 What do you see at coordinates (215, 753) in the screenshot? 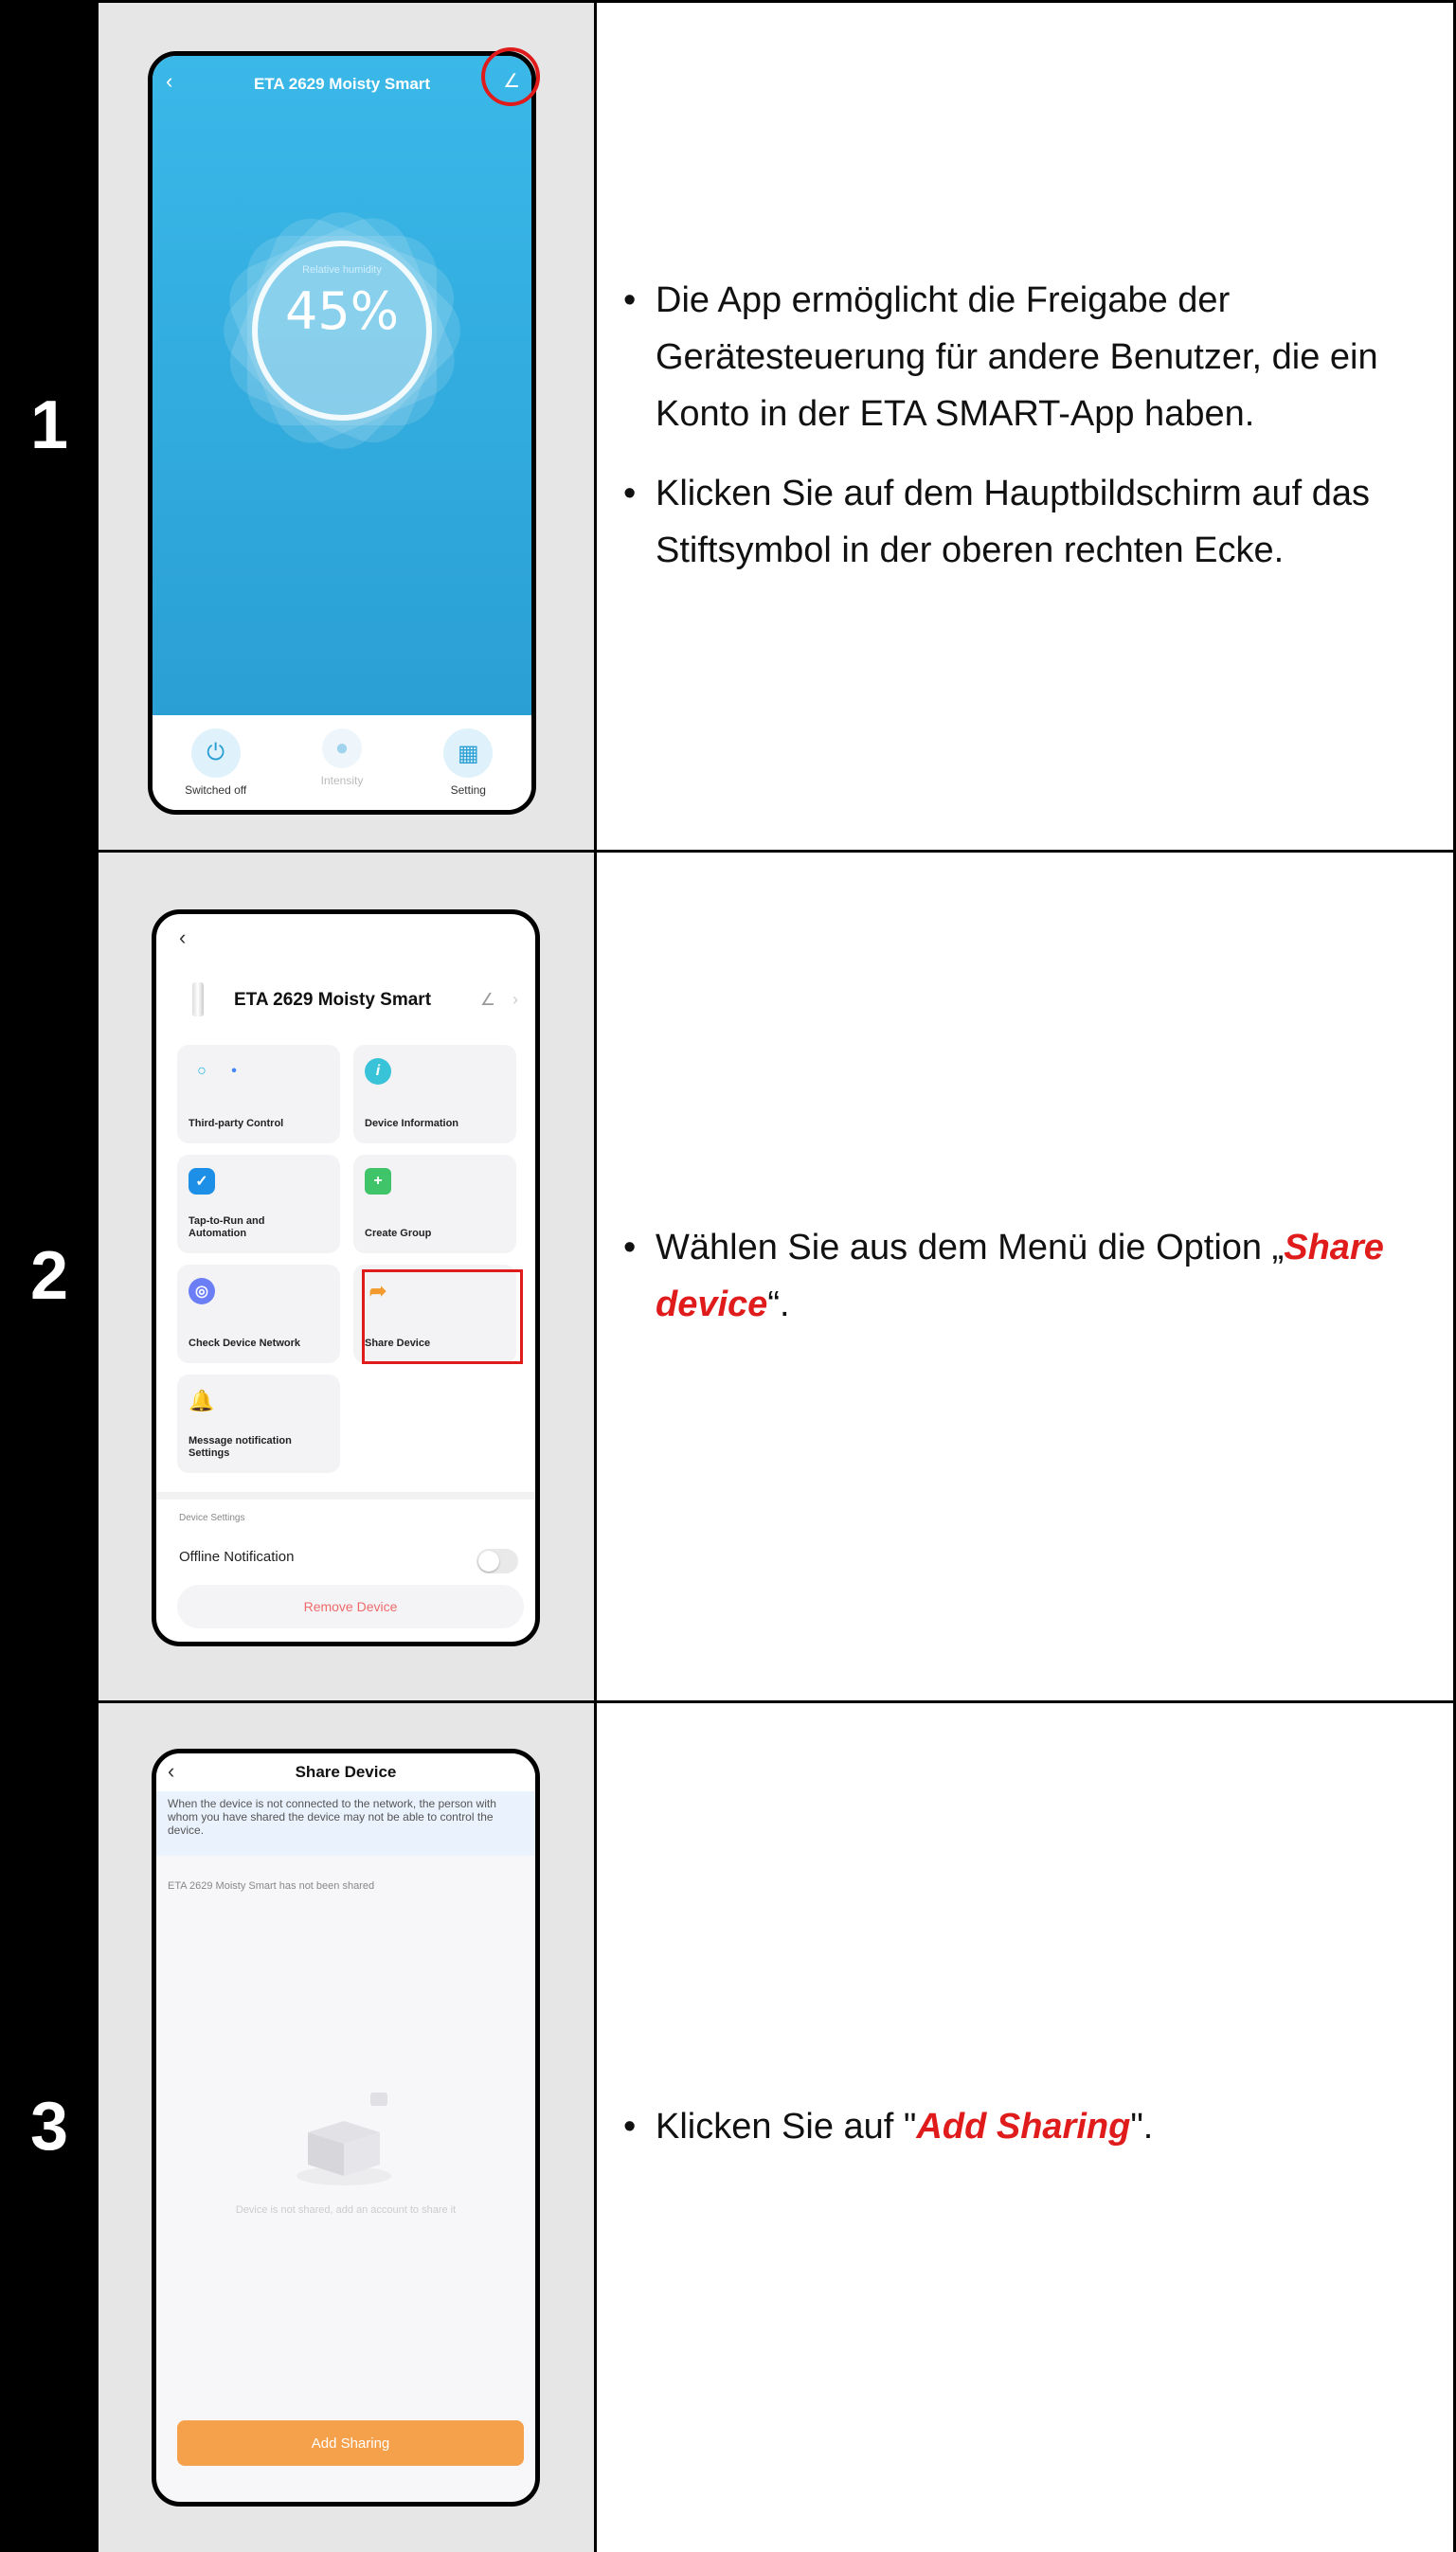
I see `power-icon: ⏻` at bounding box center [215, 753].